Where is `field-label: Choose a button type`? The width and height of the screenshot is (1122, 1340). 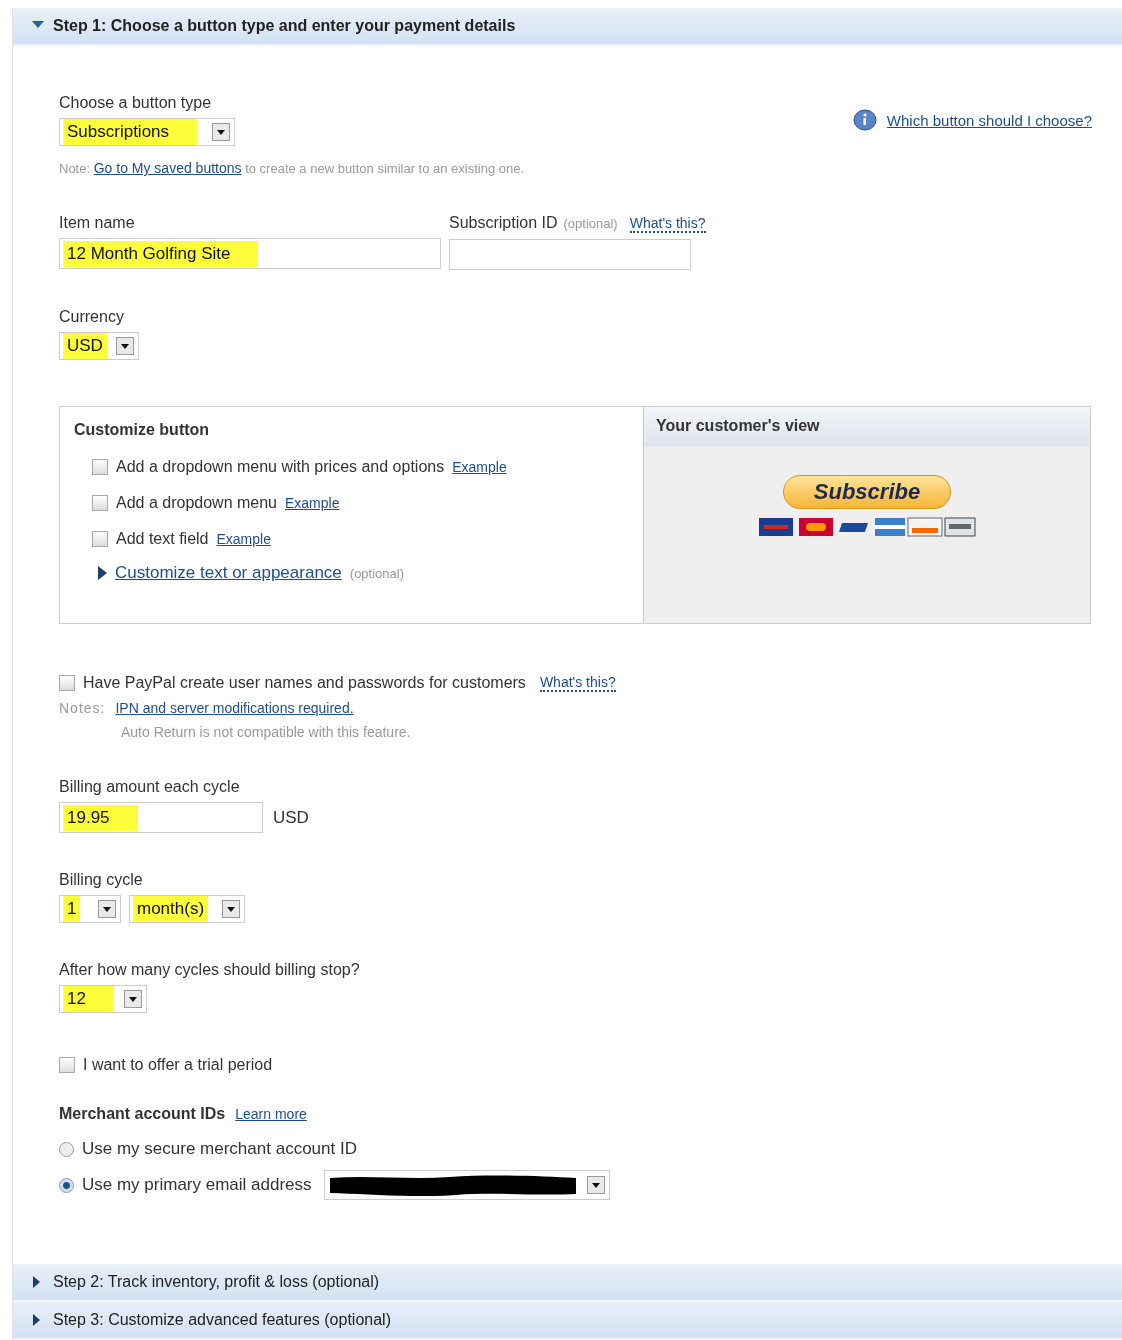 field-label: Choose a button type is located at coordinates (136, 103).